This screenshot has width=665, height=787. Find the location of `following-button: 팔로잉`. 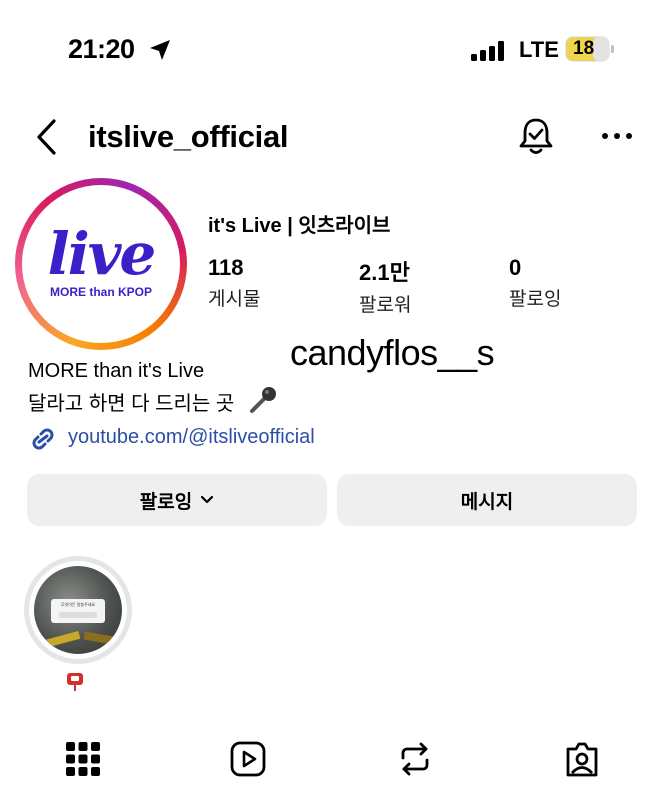

following-button: 팔로잉 is located at coordinates (177, 500).